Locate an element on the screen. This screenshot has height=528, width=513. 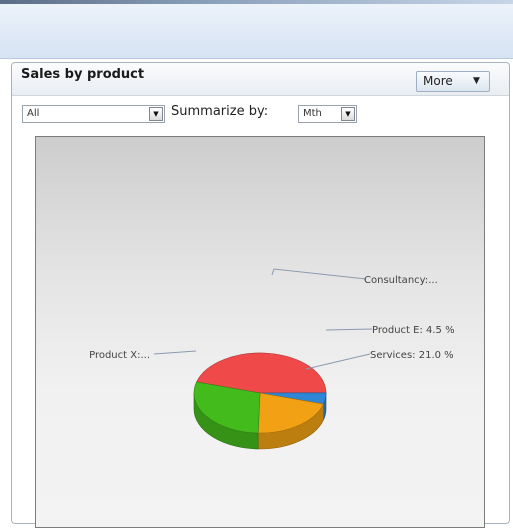
pie-label-product_e: Product E: 4.5 % is located at coordinates (413, 330).